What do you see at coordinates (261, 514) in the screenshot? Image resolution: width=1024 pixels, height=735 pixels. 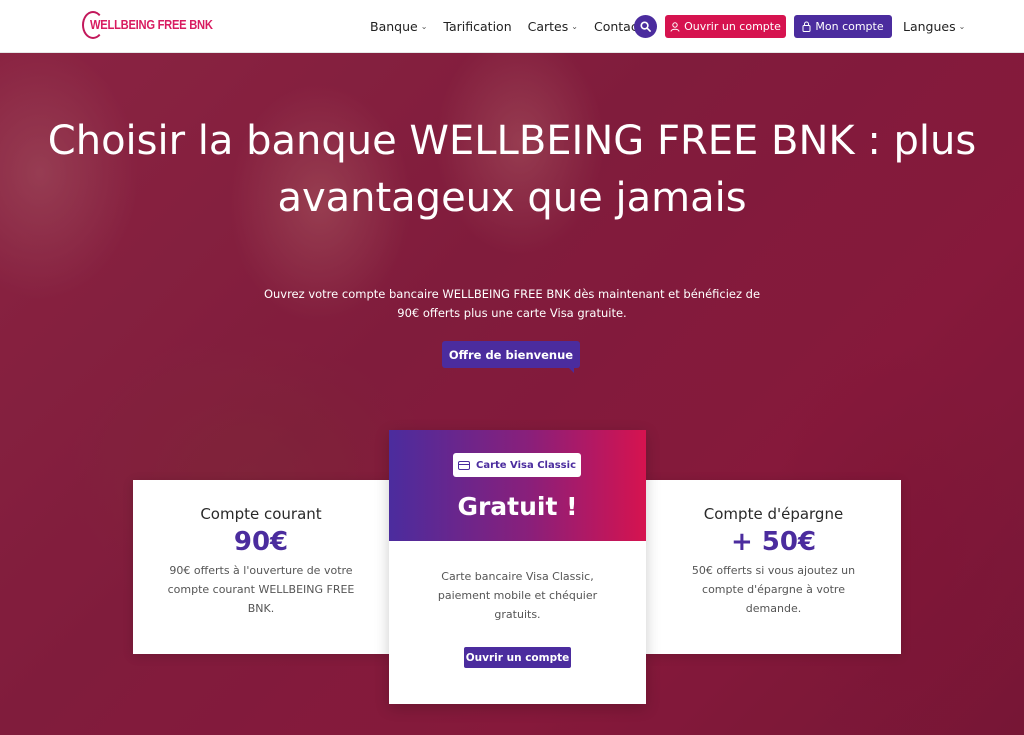 I see `card-heading: Compte courant` at bounding box center [261, 514].